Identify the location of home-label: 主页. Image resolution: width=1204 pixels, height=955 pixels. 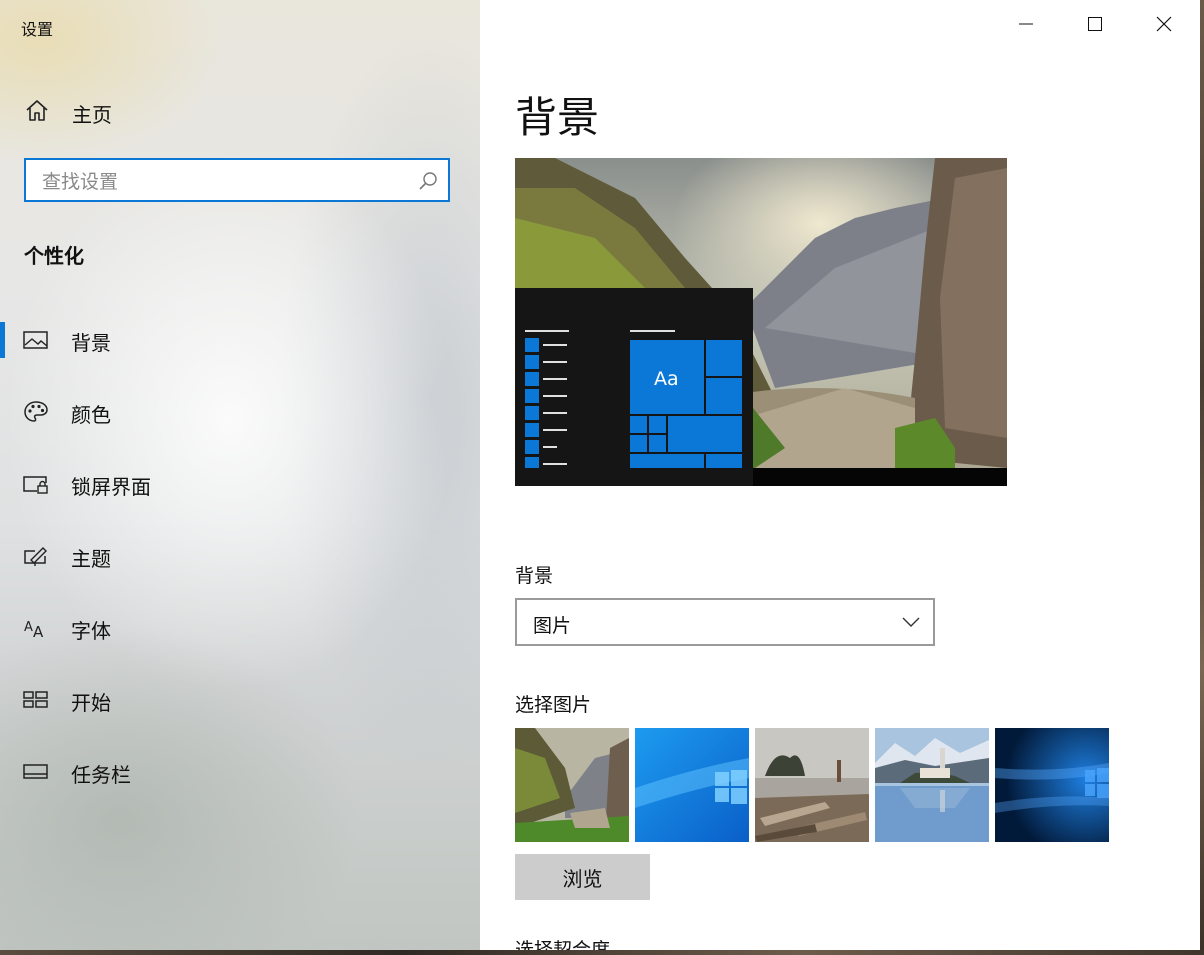
(92, 115).